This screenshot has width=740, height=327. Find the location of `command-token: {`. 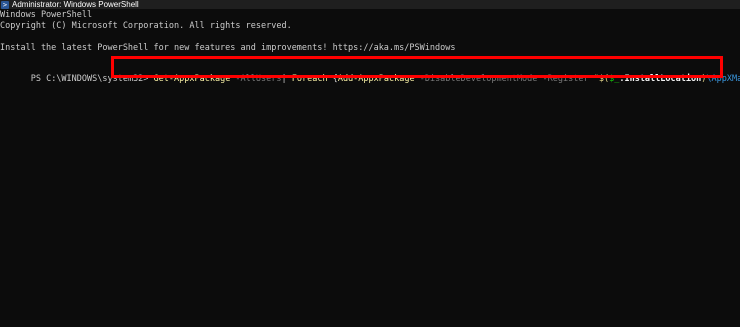

command-token: { is located at coordinates (332, 79).